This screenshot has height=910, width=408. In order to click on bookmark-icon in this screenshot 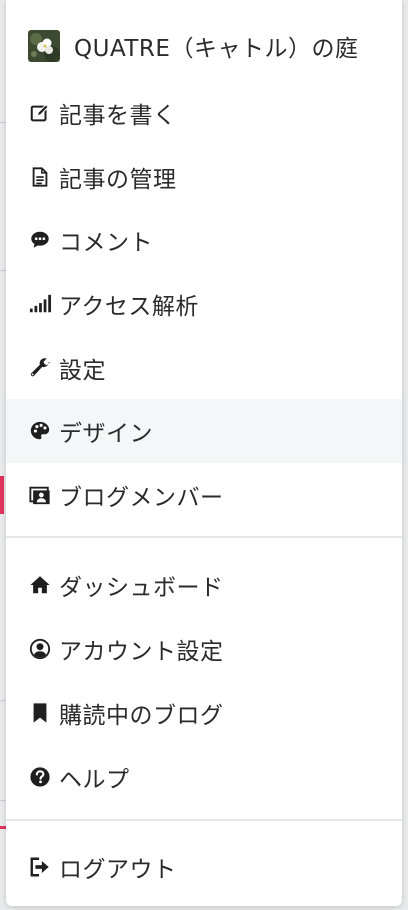, I will do `click(40, 713)`.